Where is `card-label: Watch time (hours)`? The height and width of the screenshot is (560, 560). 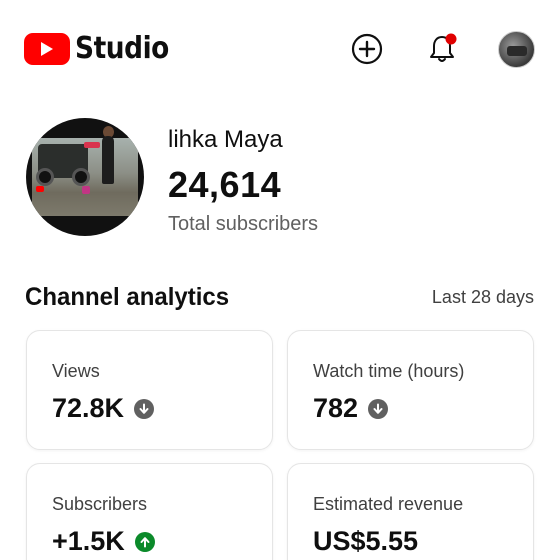 card-label: Watch time (hours) is located at coordinates (389, 371).